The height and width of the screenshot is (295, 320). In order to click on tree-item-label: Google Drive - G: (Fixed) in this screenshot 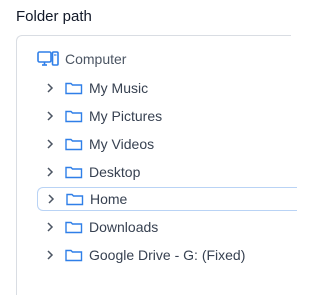, I will do `click(167, 255)`.